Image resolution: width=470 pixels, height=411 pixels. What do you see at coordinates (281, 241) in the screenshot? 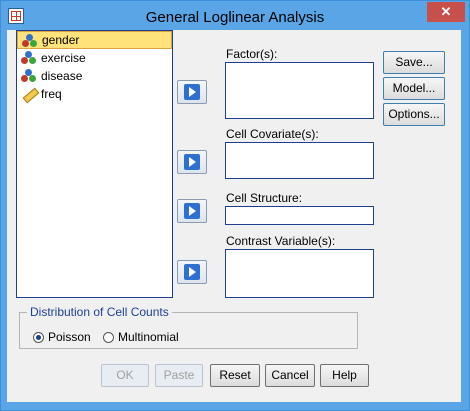
I see `contrast-variables-label: Contrast Variable(s):` at bounding box center [281, 241].